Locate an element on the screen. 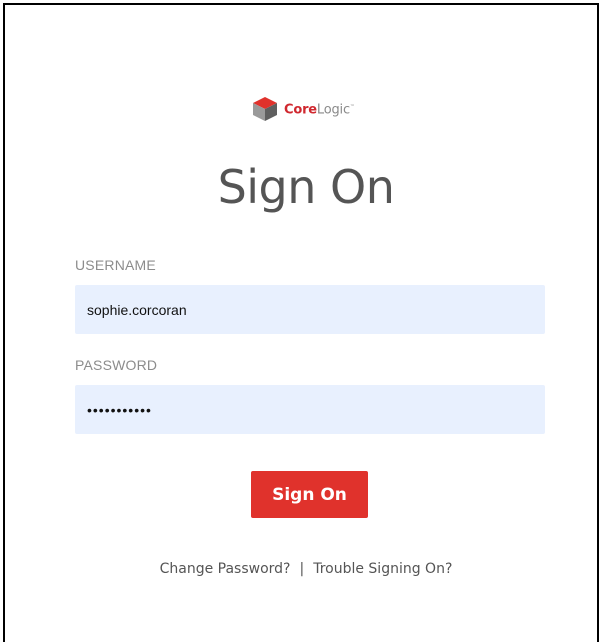 This screenshot has height=642, width=602. logo-trademark: ™ is located at coordinates (352, 107).